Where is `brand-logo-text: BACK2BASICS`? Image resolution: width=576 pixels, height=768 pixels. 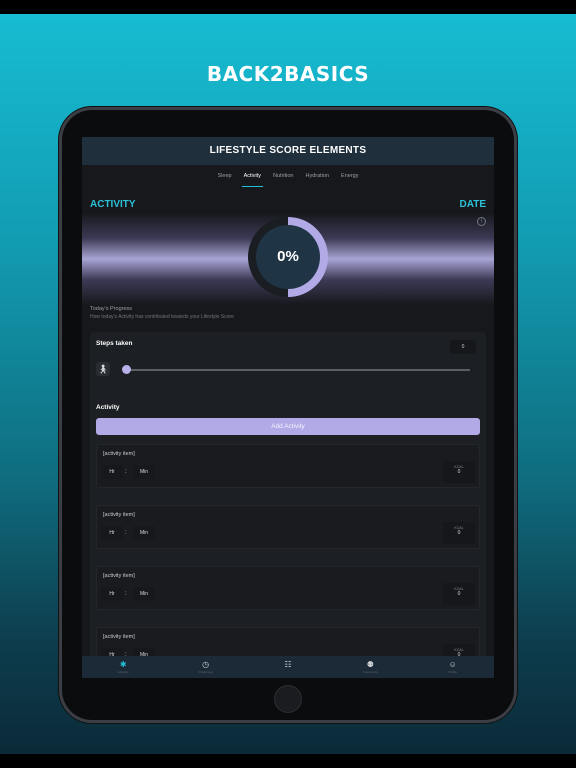
brand-logo-text: BACK2BASICS is located at coordinates (288, 74).